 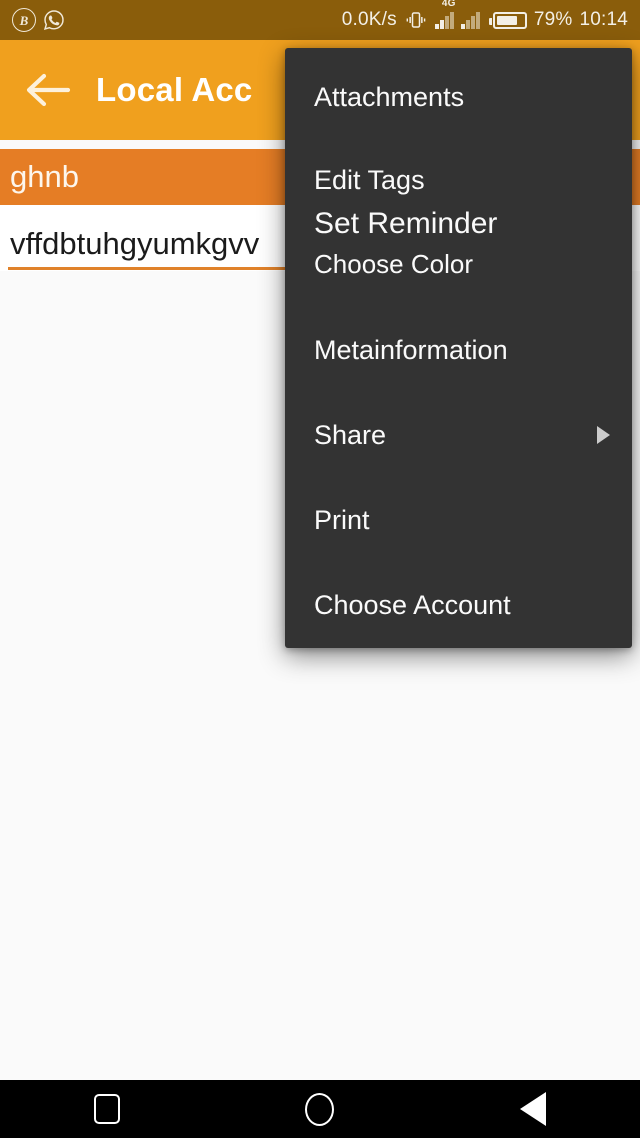 What do you see at coordinates (53, 20) in the screenshot?
I see `whatsapp-icon` at bounding box center [53, 20].